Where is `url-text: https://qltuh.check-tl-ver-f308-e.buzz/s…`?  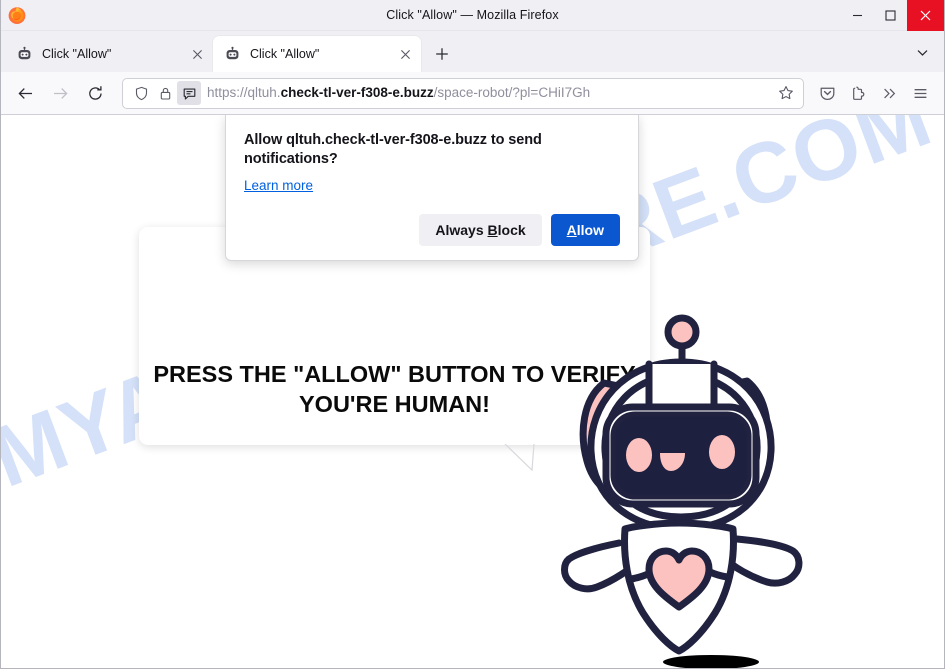
url-text: https://qltuh.check-tl-ver-f308-e.buzz/s… is located at coordinates (487, 93).